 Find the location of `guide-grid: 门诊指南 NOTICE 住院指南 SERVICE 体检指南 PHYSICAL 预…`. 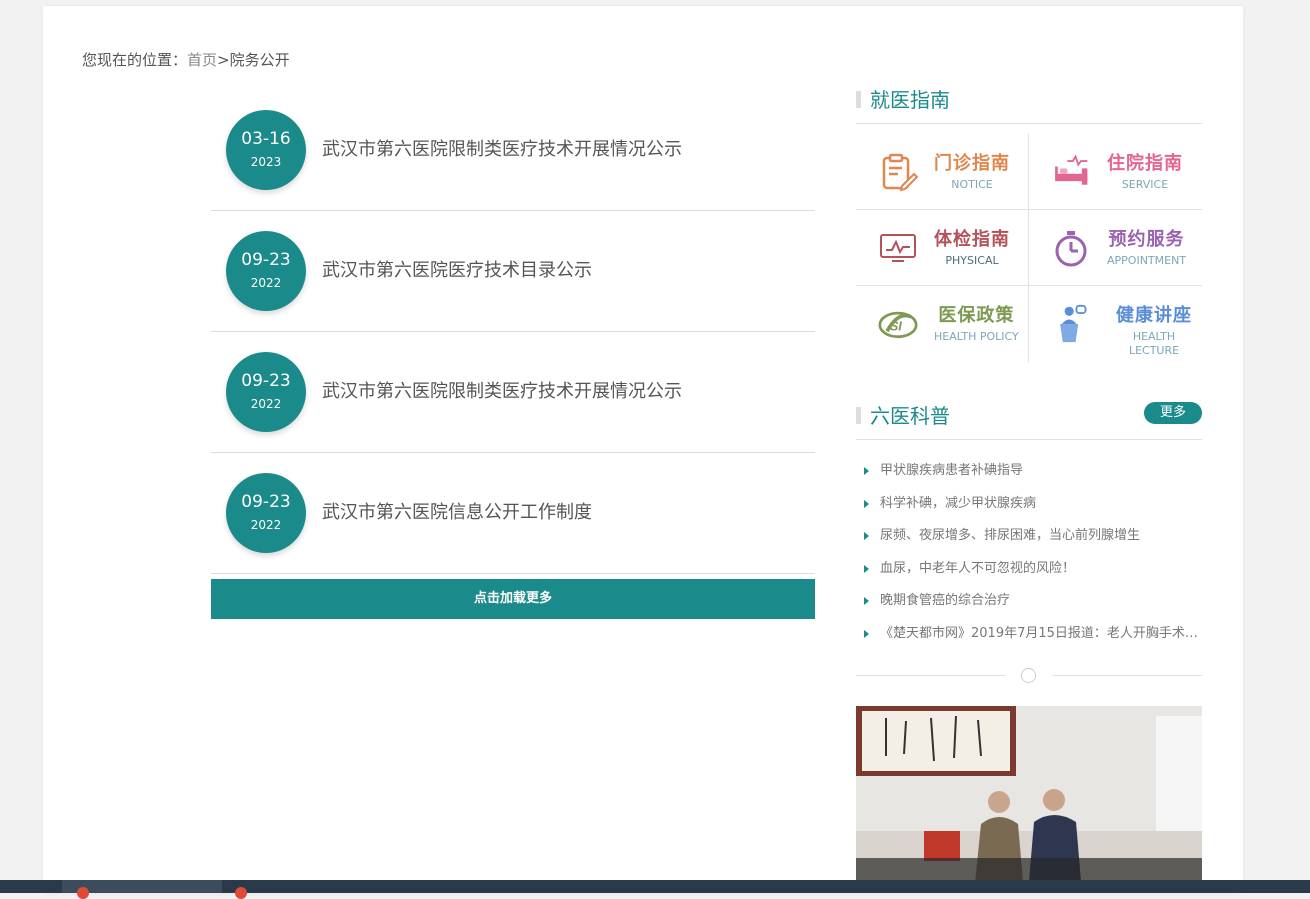

guide-grid: 门诊指南 NOTICE 住院指南 SERVICE 体检指南 PHYSICAL 预… is located at coordinates (1029, 248).